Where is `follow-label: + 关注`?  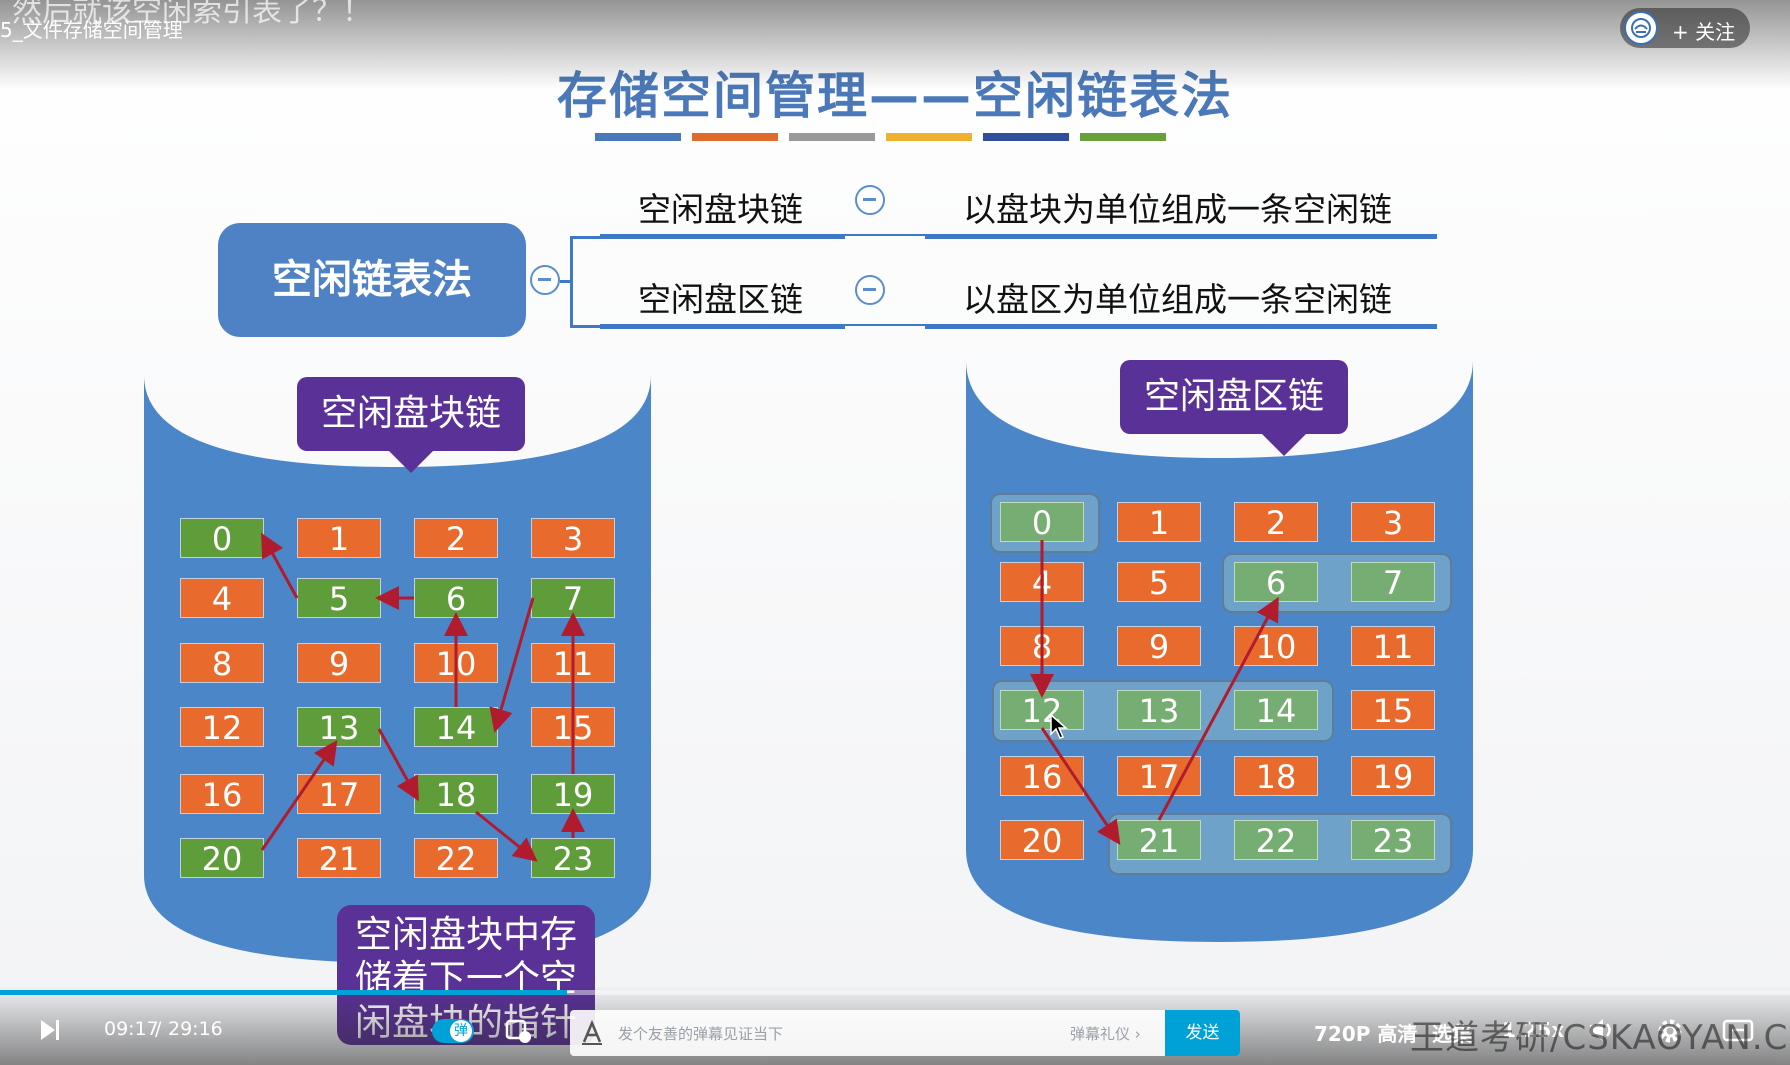
follow-label: + 关注 is located at coordinates (1704, 32).